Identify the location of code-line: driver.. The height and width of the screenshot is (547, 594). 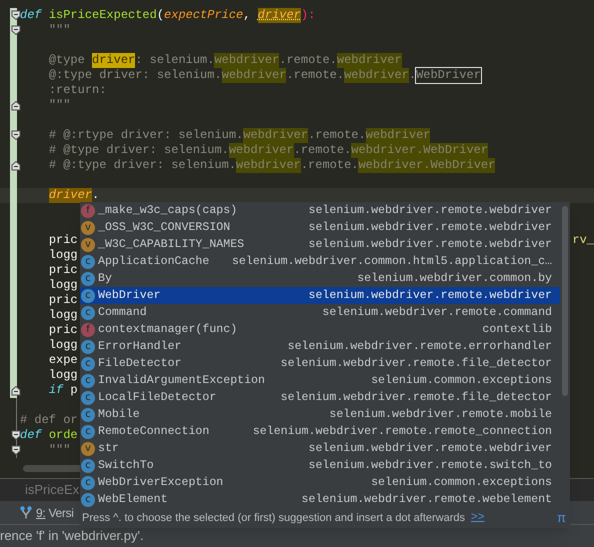
(74, 195).